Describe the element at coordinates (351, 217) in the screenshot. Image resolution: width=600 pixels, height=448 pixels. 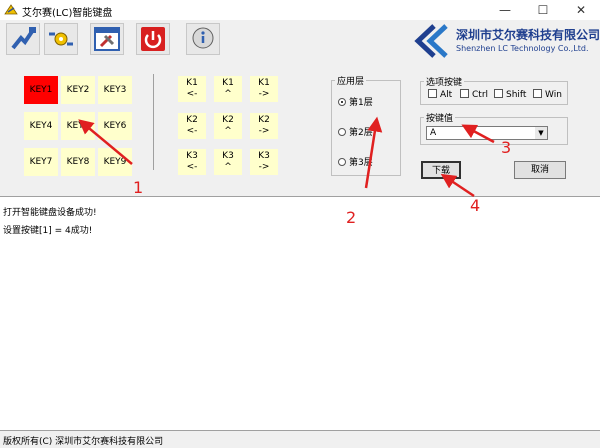
I see `annotation-number-2: 2` at that location.